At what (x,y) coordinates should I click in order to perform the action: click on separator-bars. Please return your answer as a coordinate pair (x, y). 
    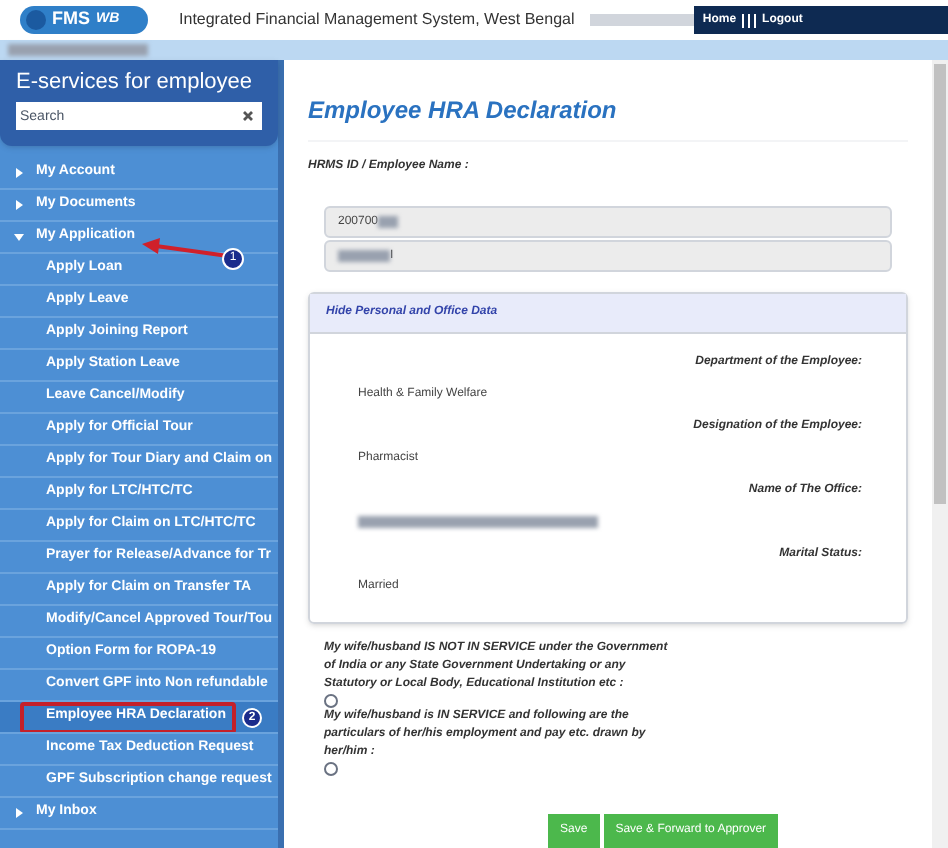
    Looking at the image, I should click on (749, 20).